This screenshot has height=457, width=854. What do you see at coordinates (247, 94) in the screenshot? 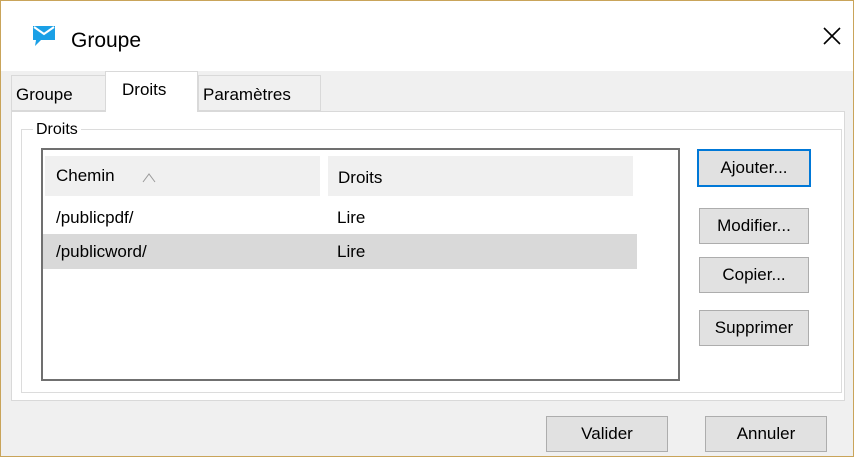
I see `tab-label: Paramètres` at bounding box center [247, 94].